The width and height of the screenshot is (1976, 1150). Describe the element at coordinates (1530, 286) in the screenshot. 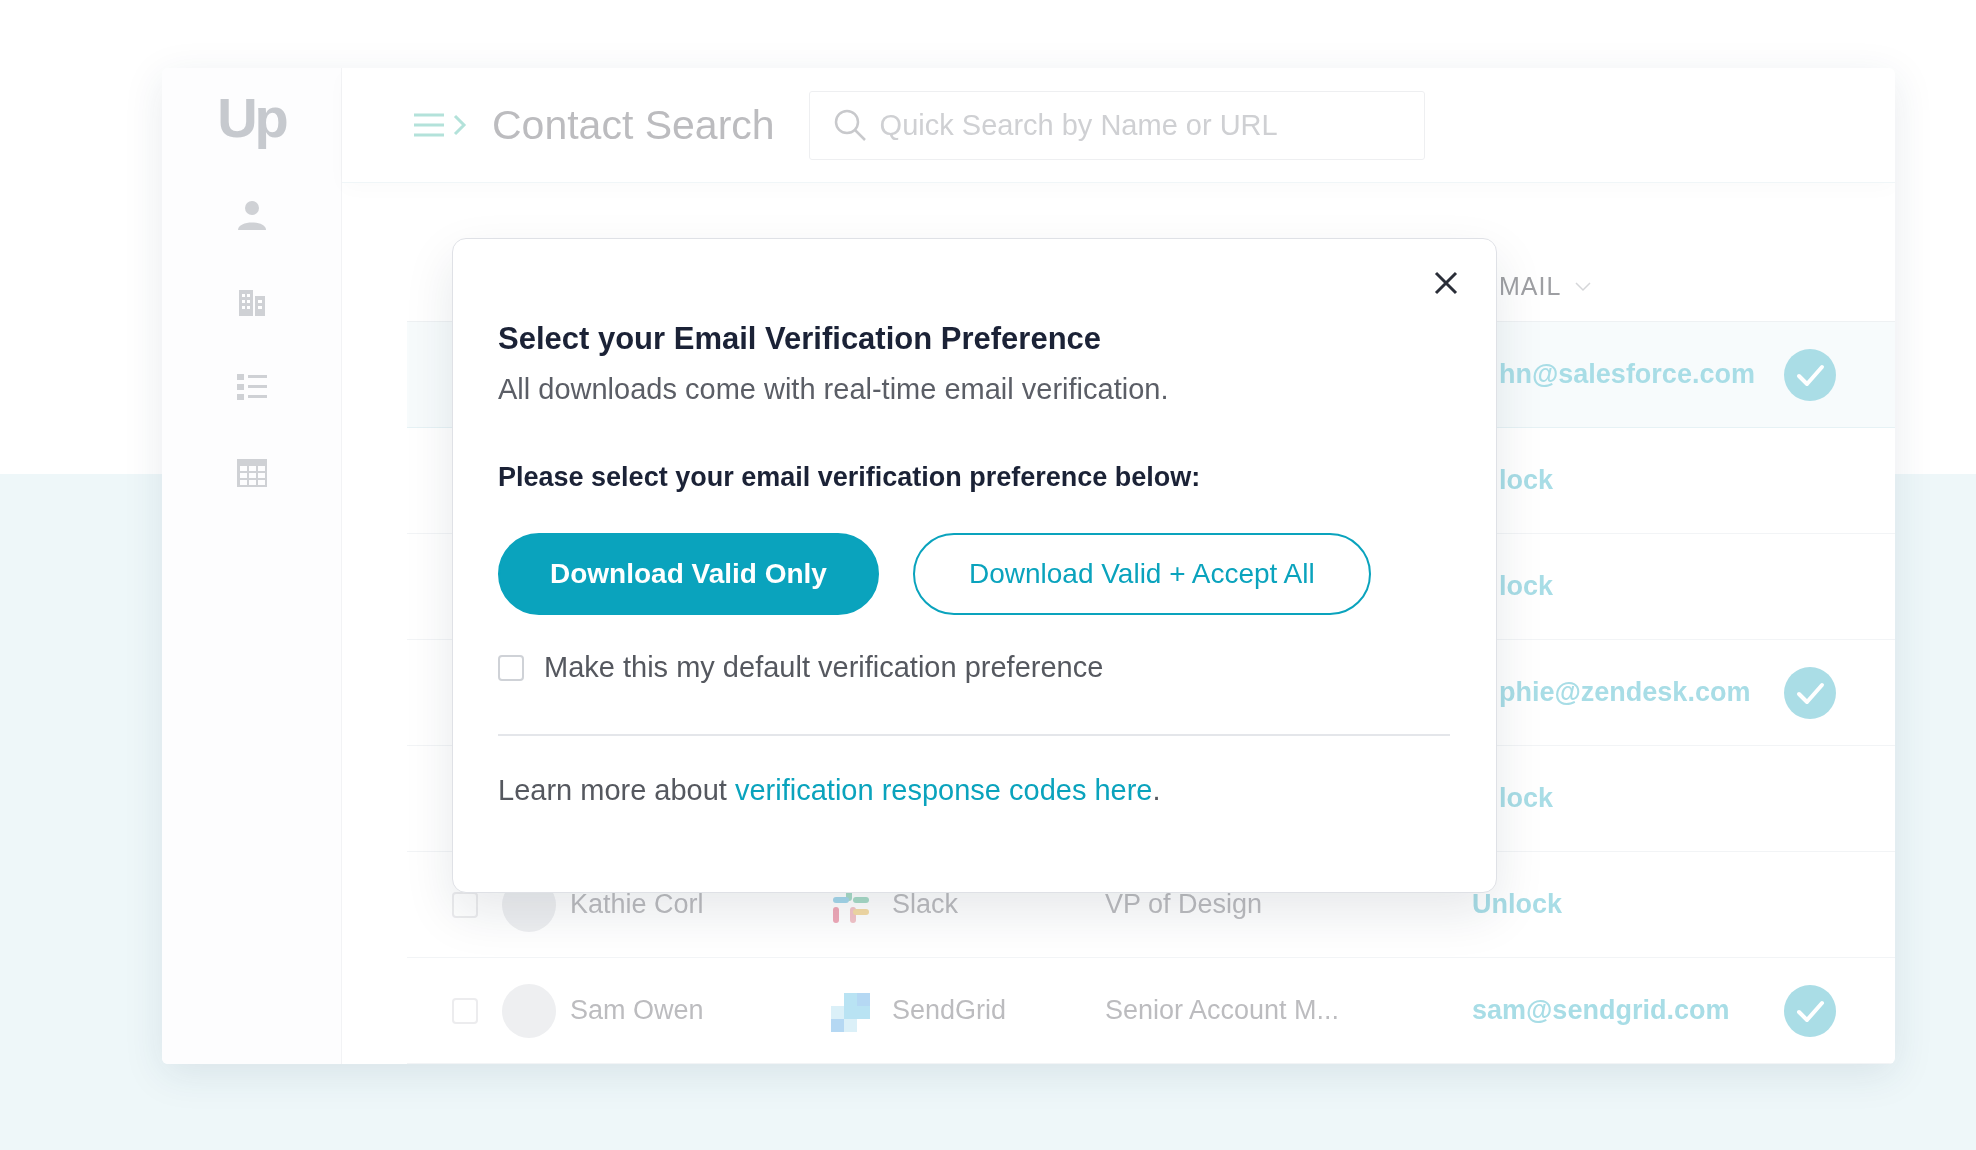

I see `column-header: MAIL` at that location.